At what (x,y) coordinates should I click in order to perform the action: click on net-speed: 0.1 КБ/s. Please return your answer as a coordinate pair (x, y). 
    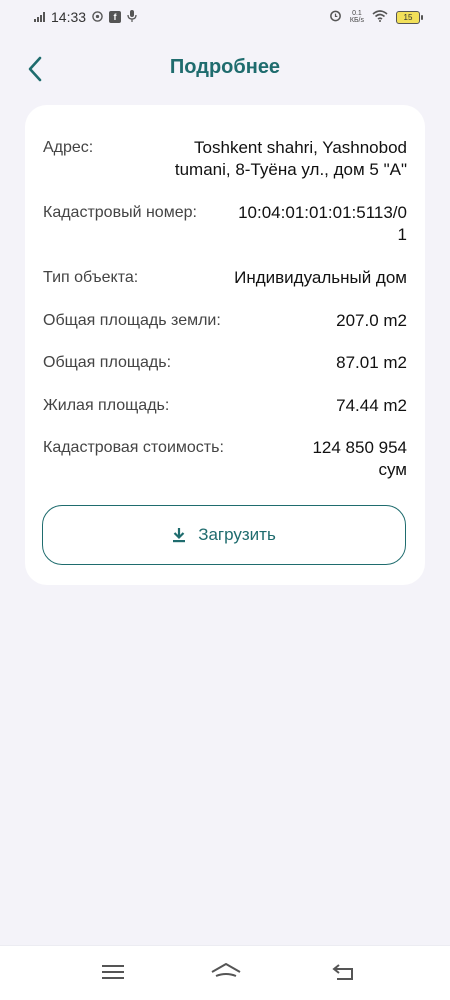
    Looking at the image, I should click on (357, 17).